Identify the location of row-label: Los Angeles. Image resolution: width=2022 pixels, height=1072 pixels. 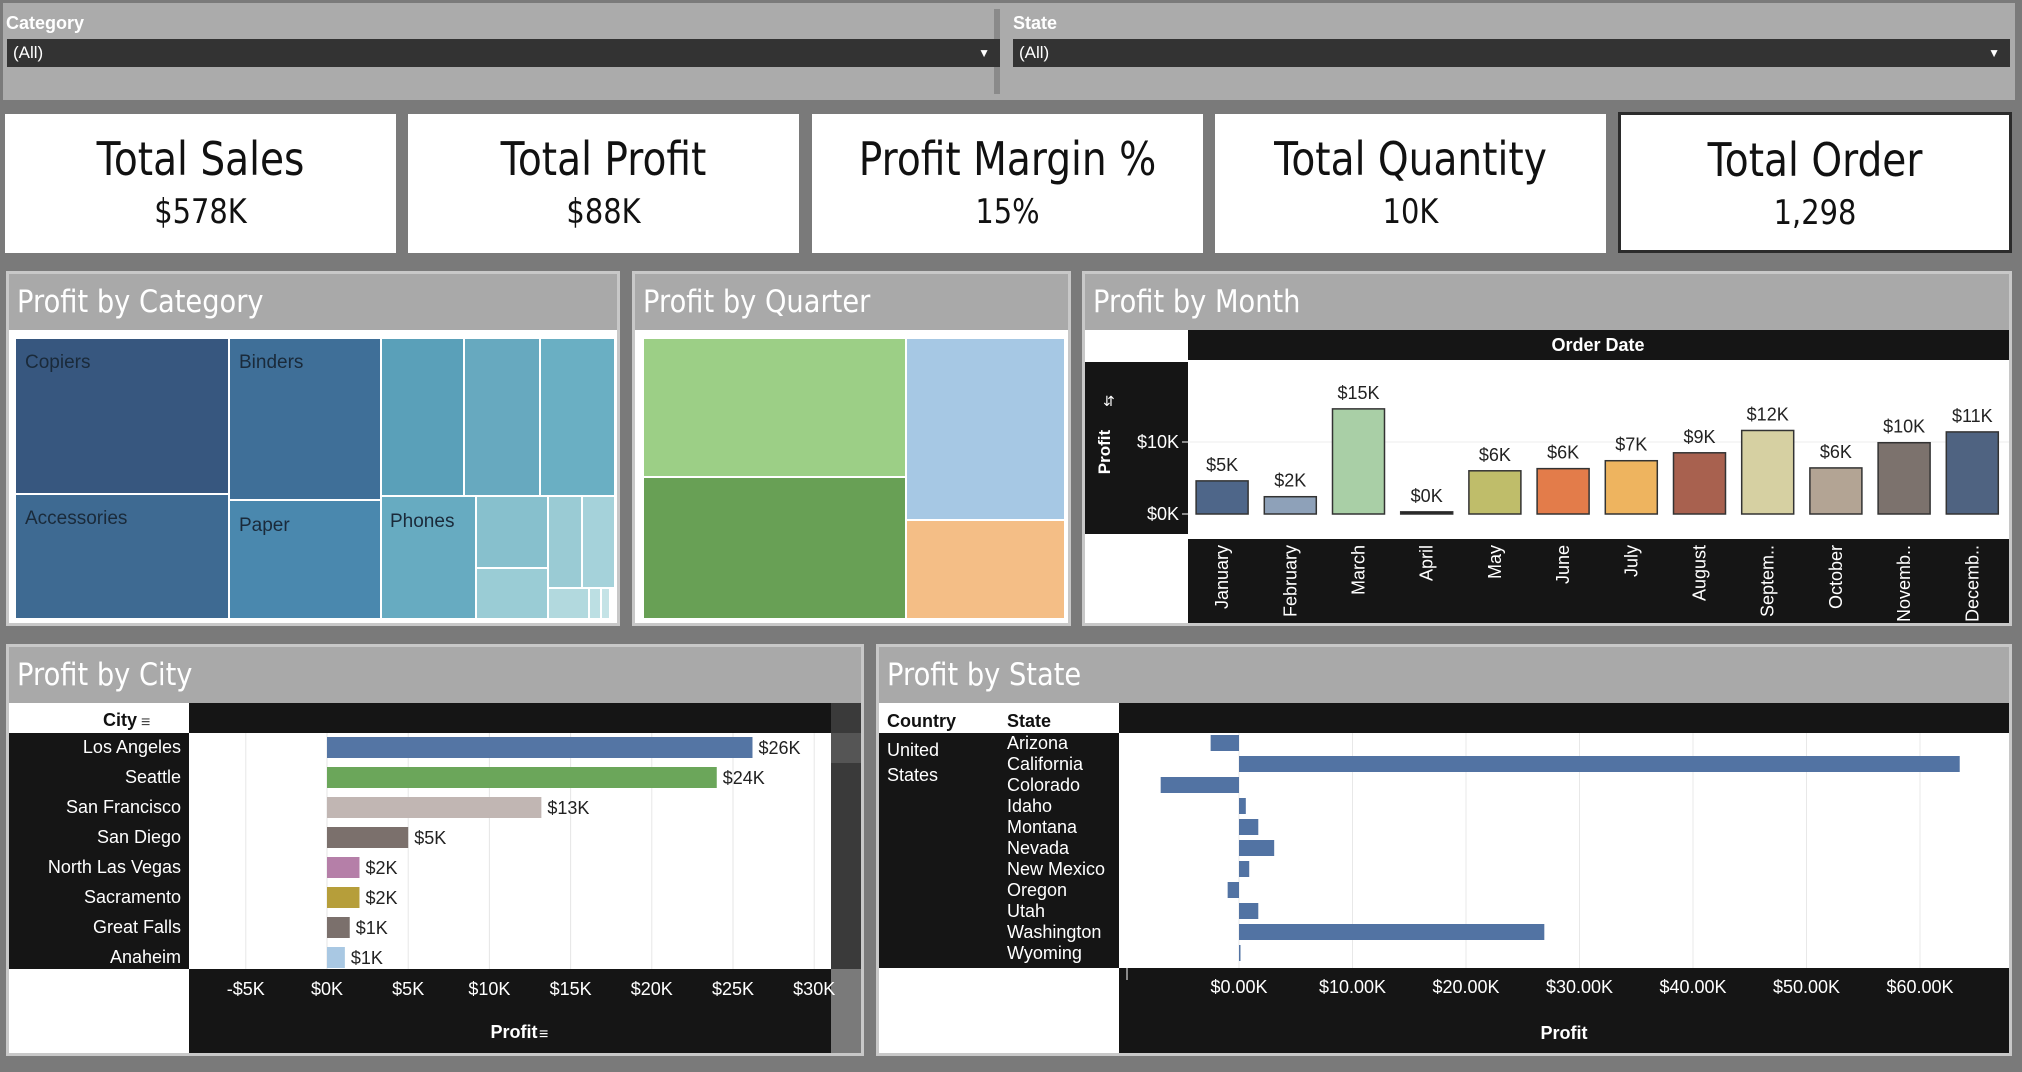
(132, 747).